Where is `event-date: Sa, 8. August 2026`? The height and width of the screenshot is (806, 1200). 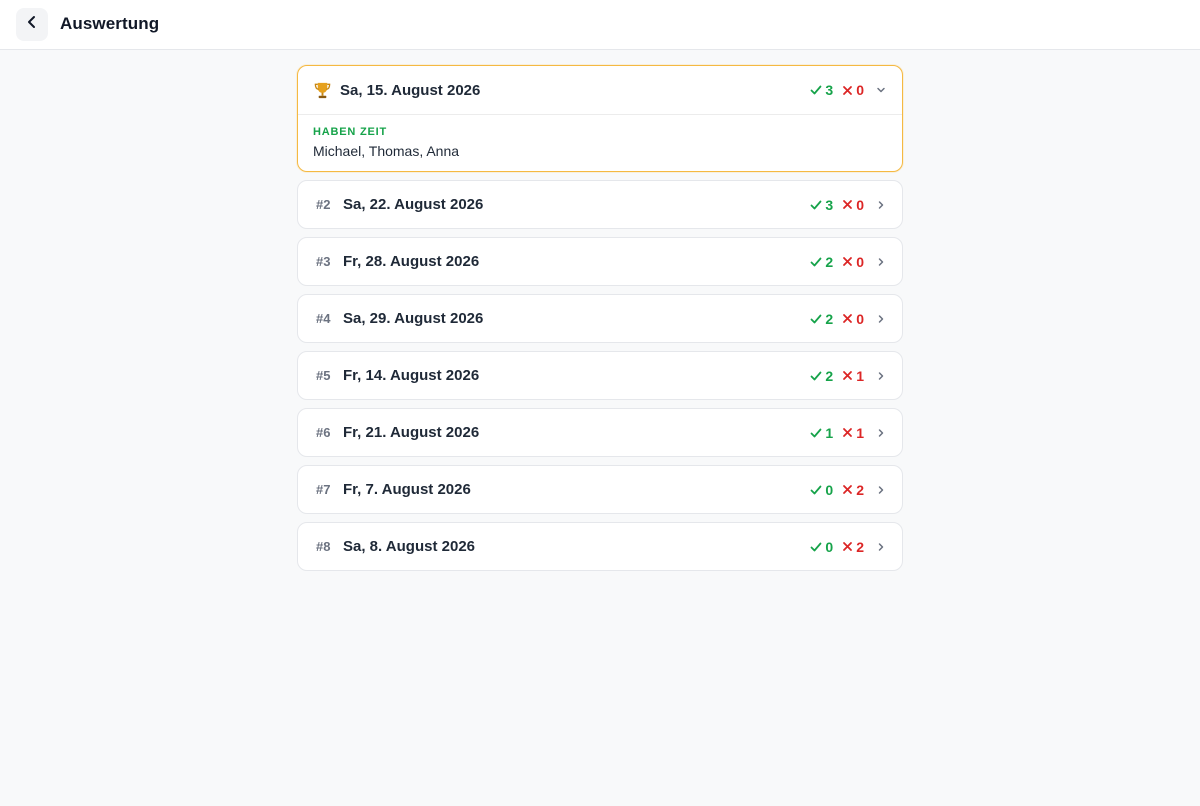
event-date: Sa, 8. August 2026 is located at coordinates (409, 546).